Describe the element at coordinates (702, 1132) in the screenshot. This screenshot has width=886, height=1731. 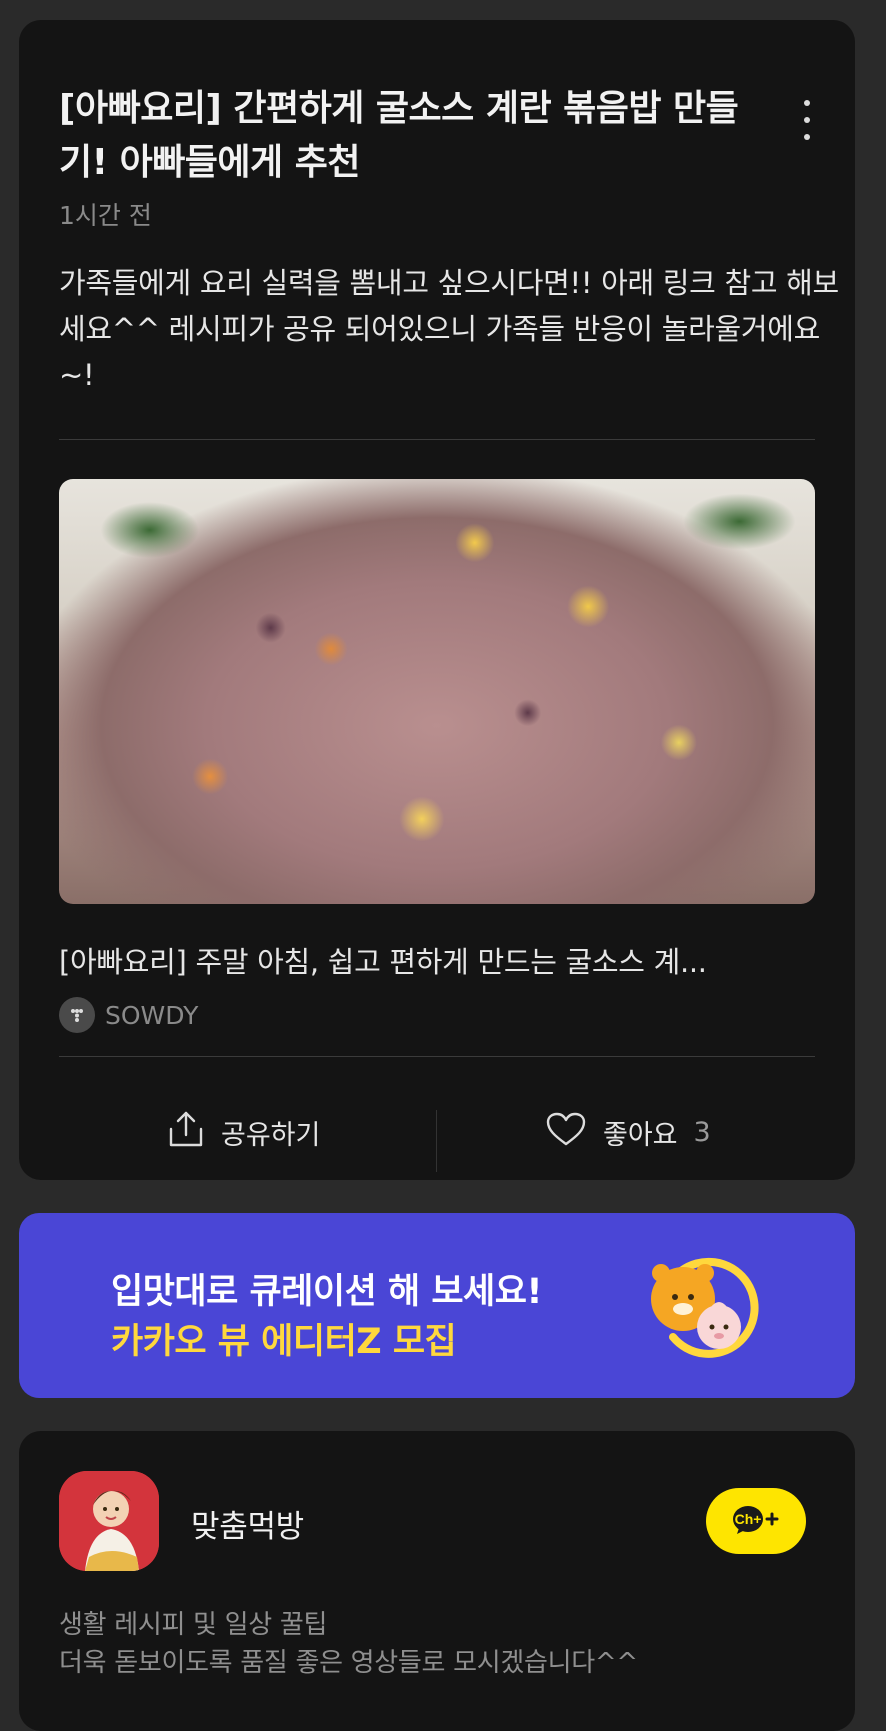
I see `like-count: 3` at that location.